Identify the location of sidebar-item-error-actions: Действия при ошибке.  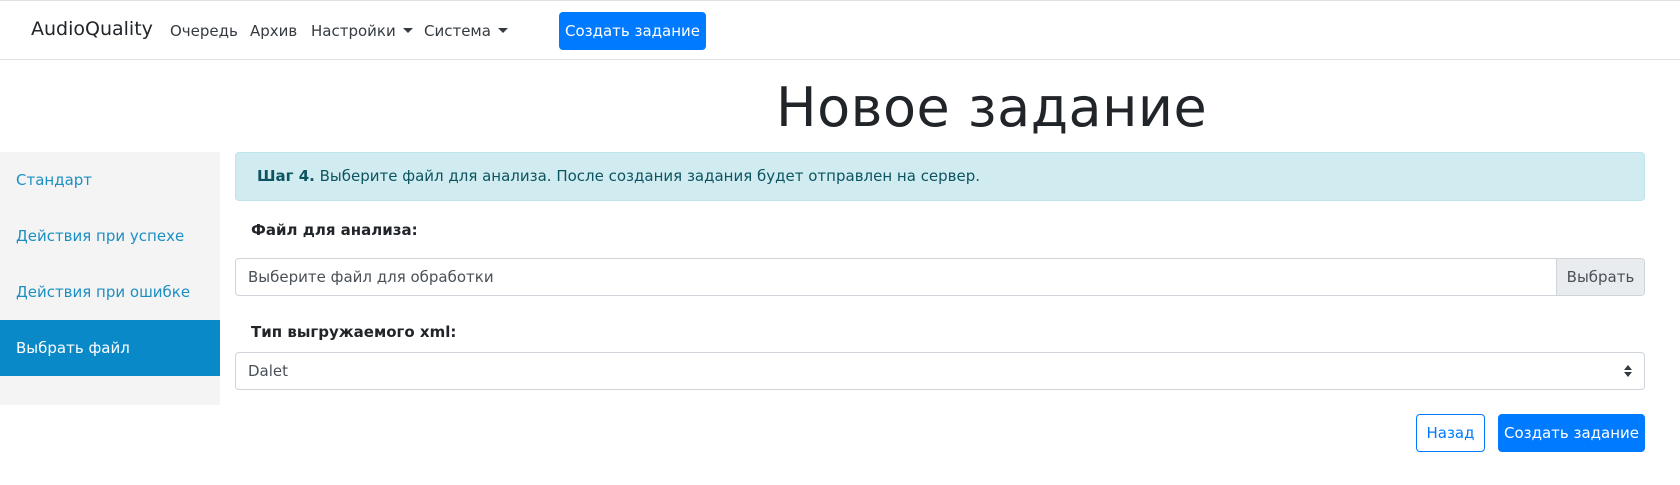
(110, 292).